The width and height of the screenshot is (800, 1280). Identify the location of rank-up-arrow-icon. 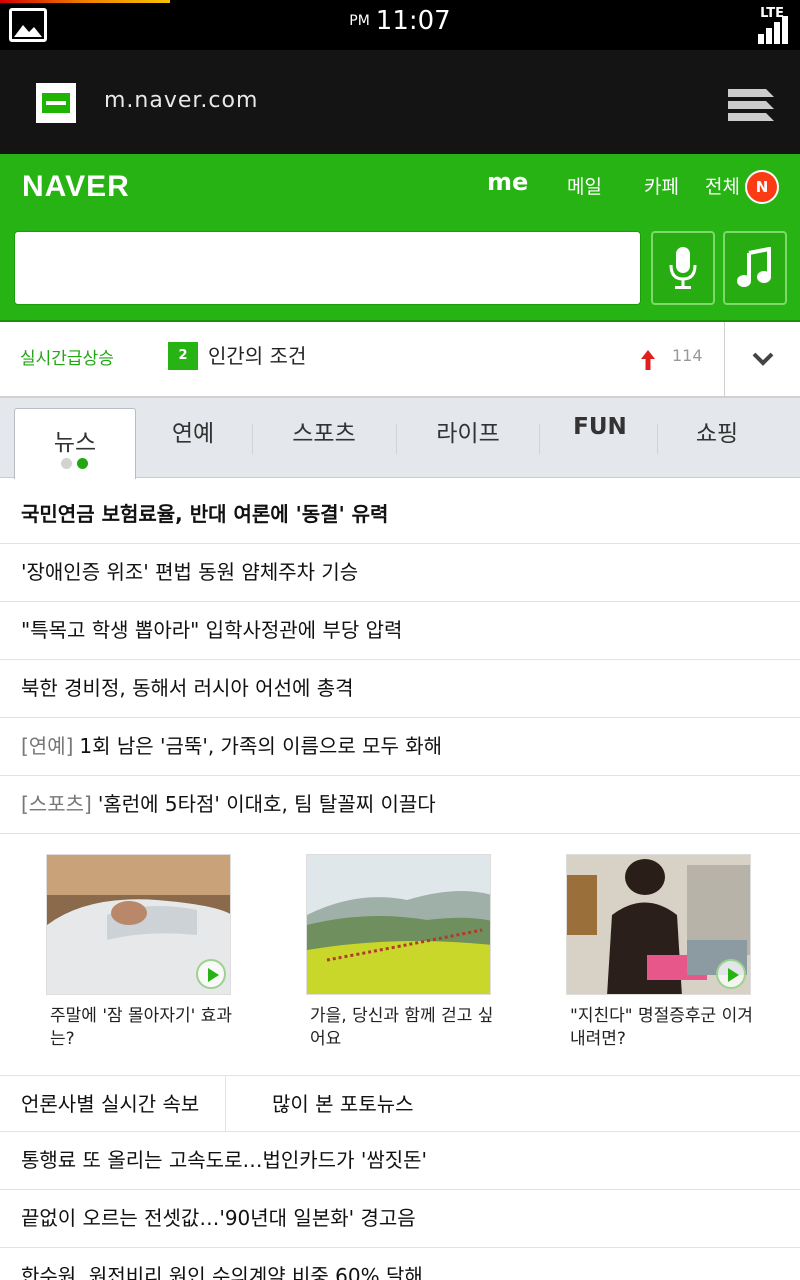
(648, 360).